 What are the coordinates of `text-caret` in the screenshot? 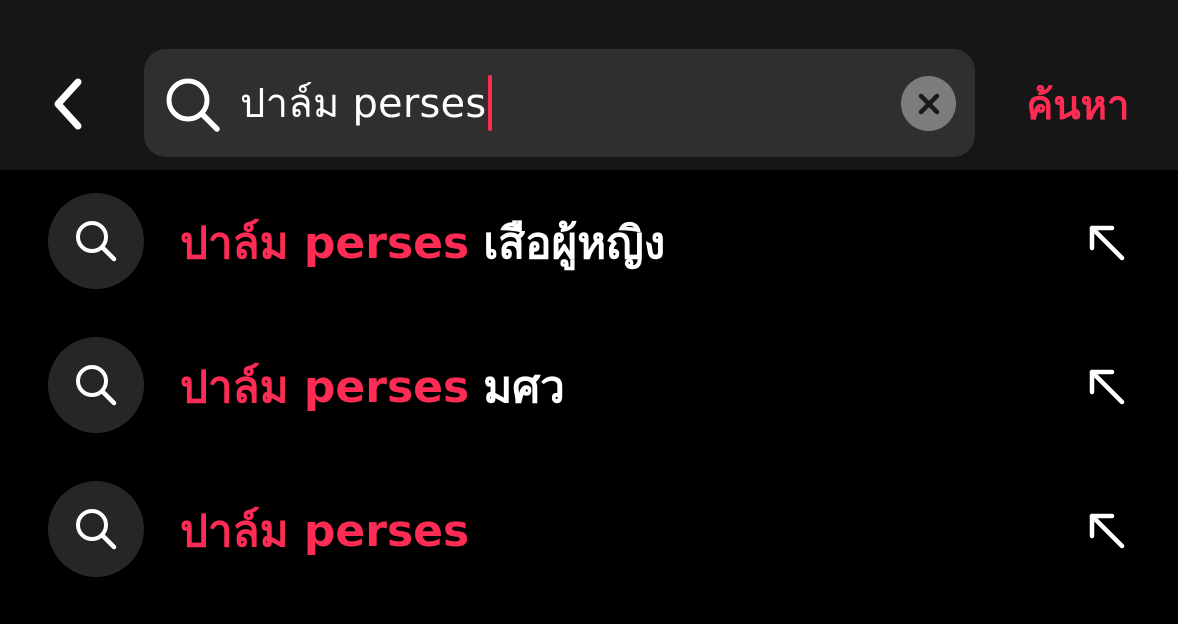 It's located at (490, 103).